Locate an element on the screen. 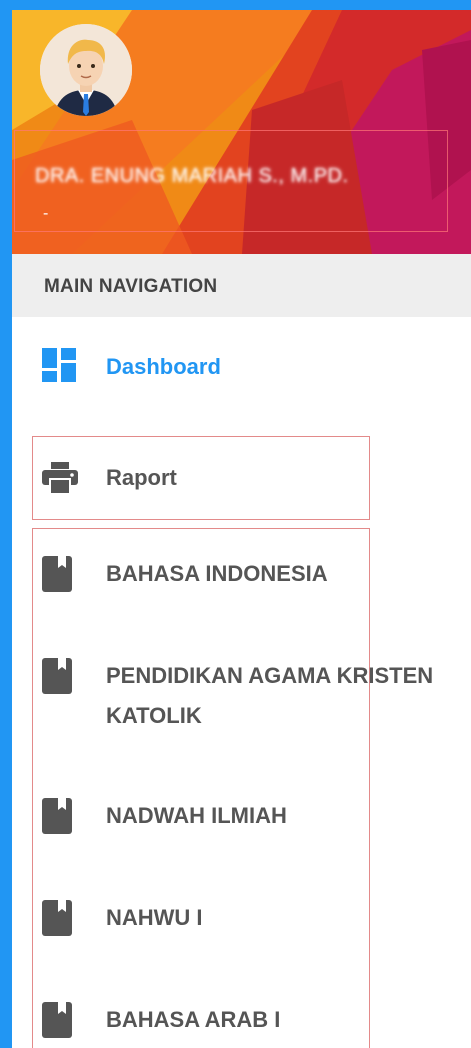 The height and width of the screenshot is (1048, 471). menu-label-course: NADWAH ILMIAH is located at coordinates (196, 815).